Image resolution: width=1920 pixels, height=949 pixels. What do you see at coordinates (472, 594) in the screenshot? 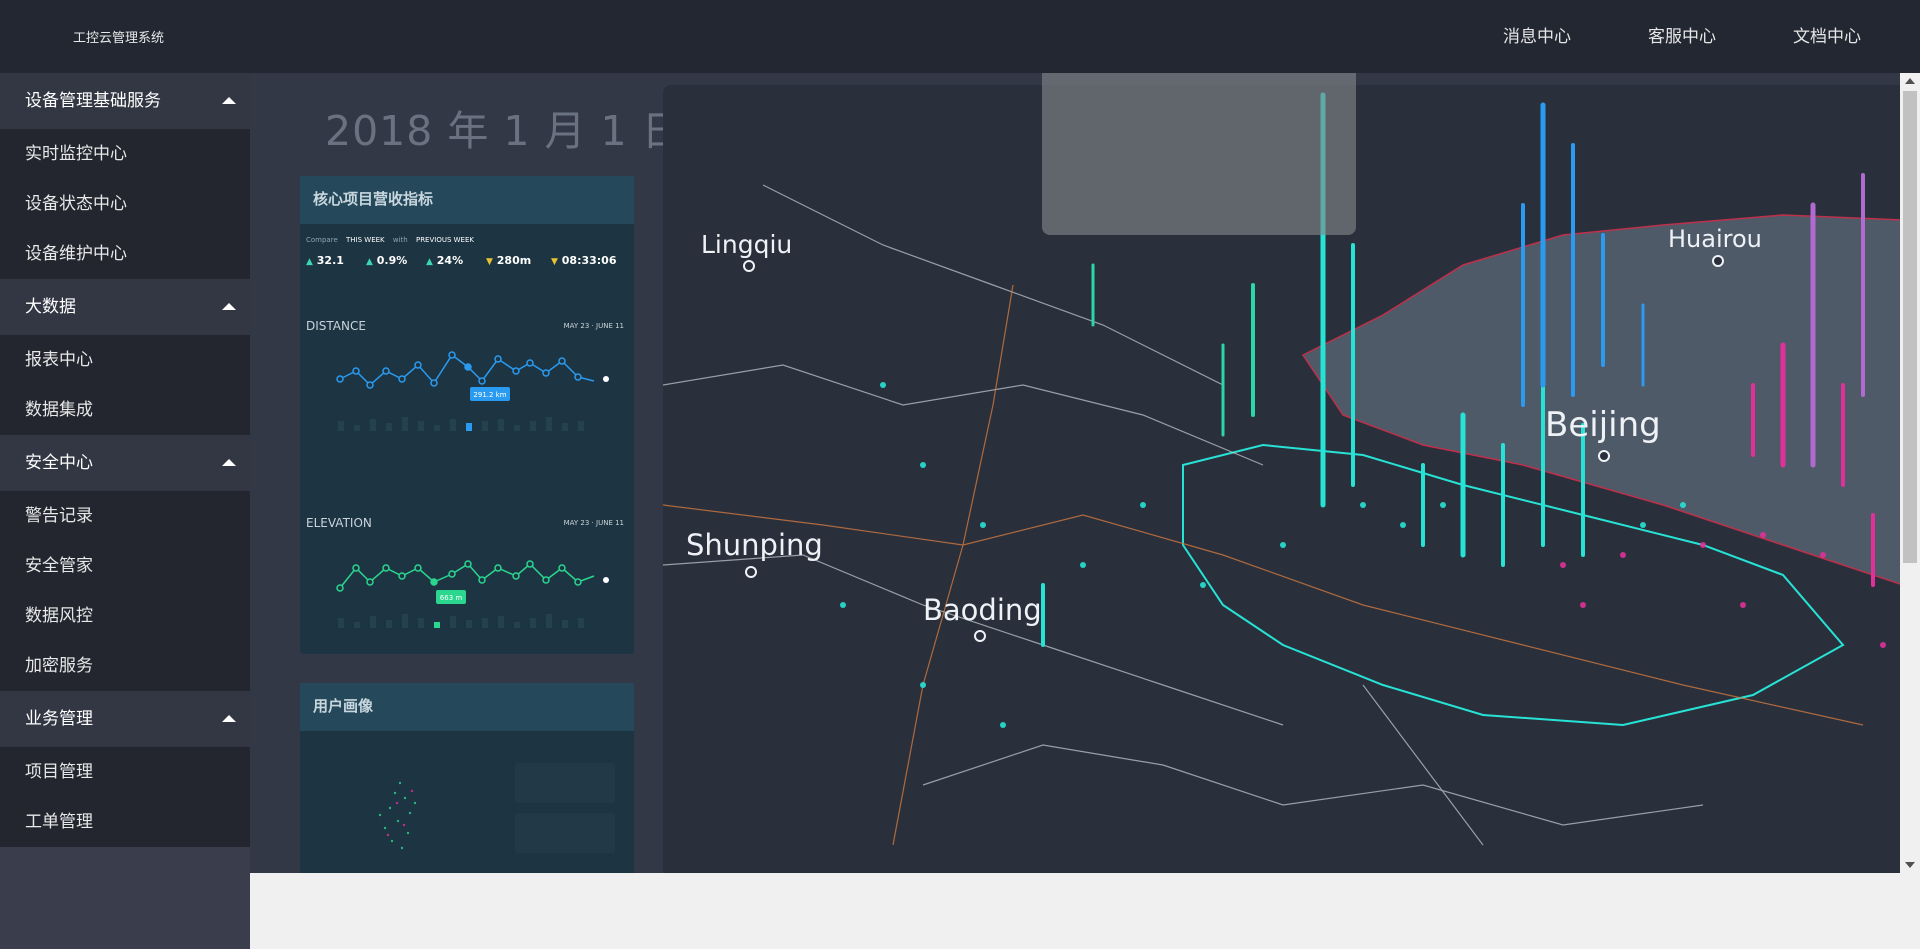
I see `elevation-line-chart: 663 m` at bounding box center [472, 594].